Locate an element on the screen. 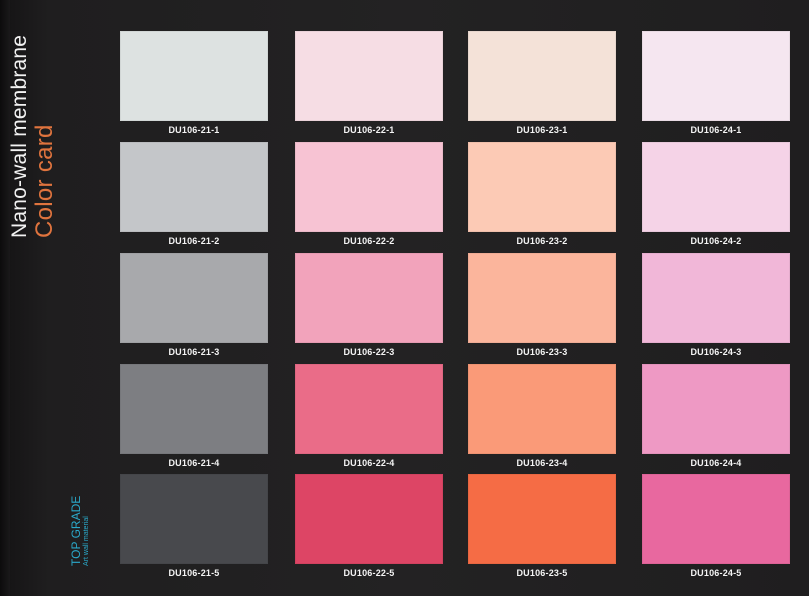  swatch-code: DU106-22-1 is located at coordinates (369, 130).